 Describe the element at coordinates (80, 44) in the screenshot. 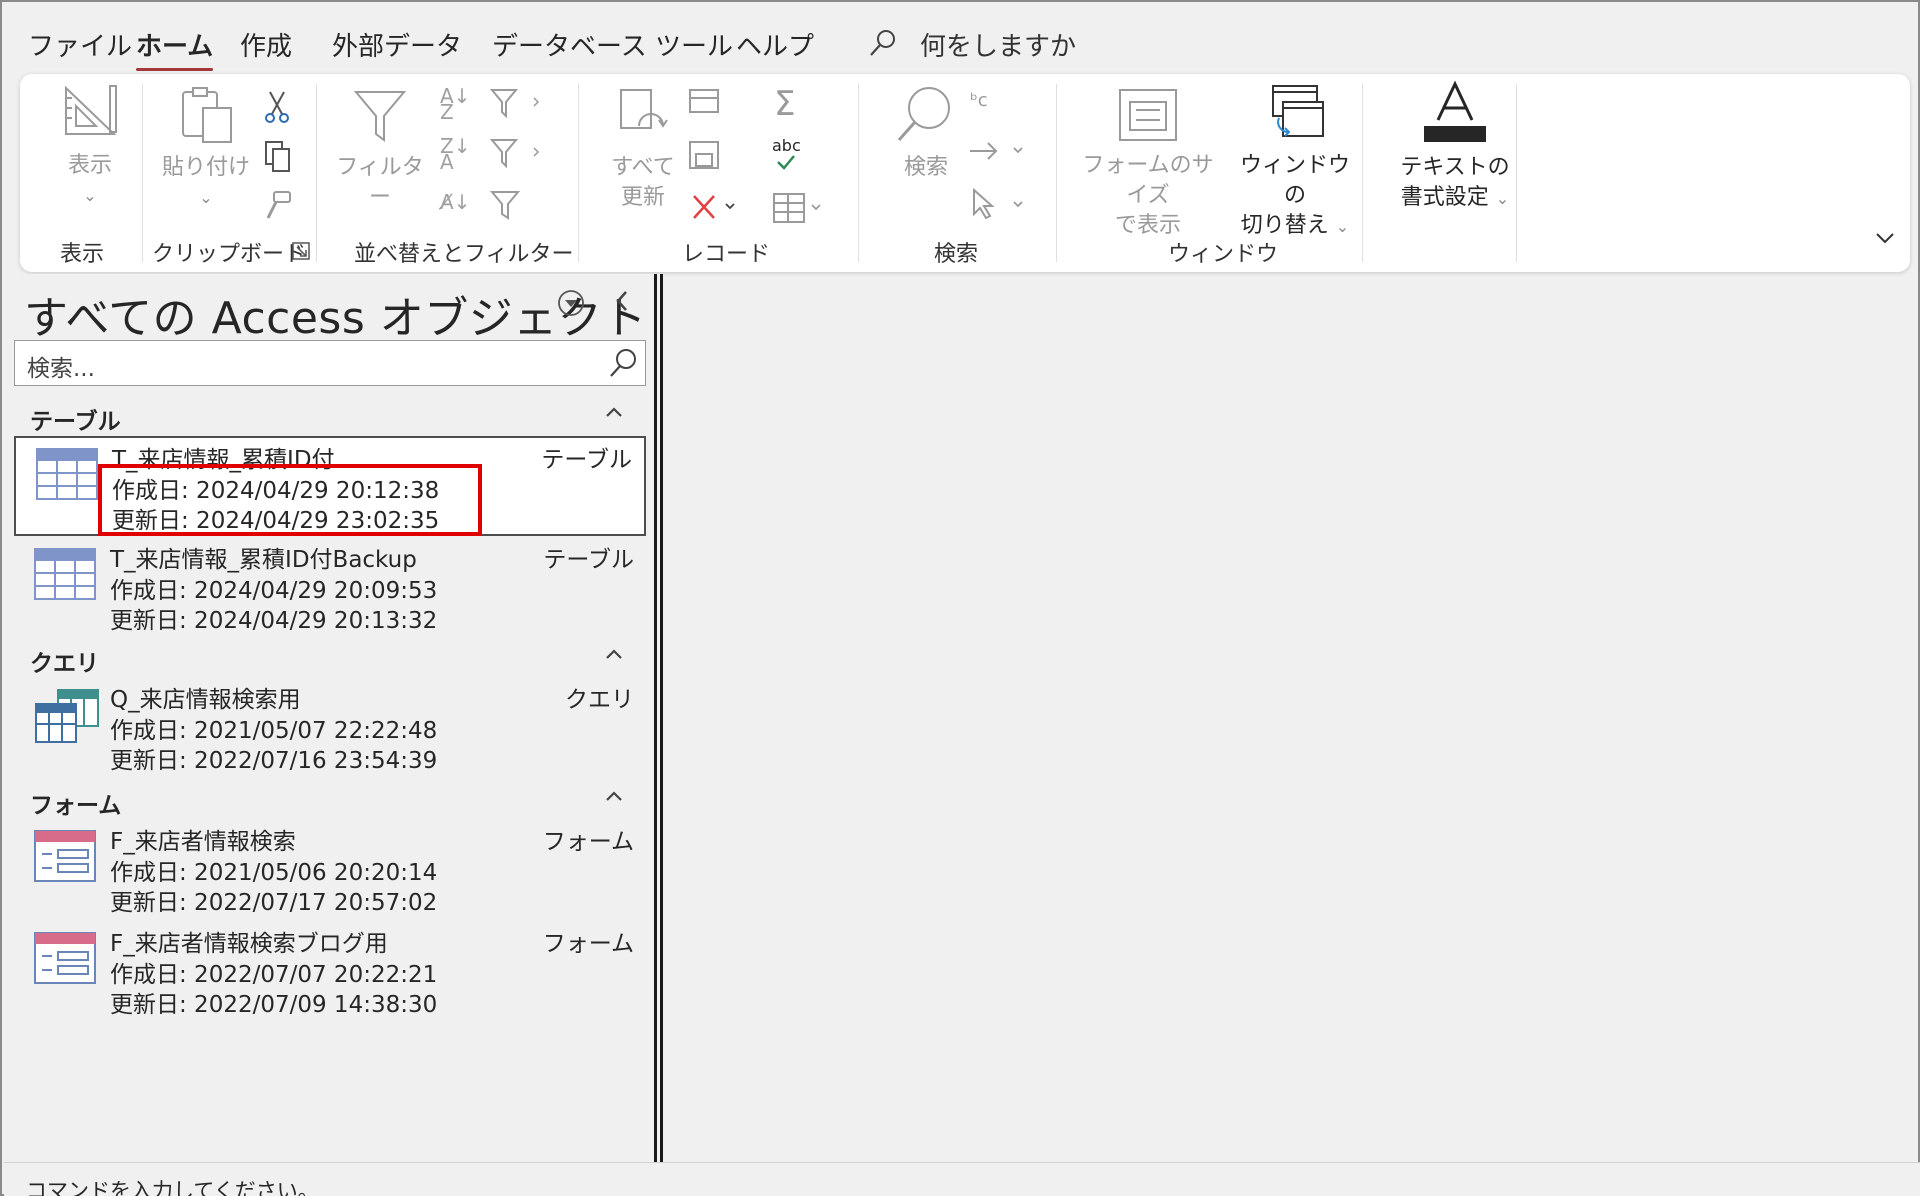

I see `tab-file: ファイル` at that location.